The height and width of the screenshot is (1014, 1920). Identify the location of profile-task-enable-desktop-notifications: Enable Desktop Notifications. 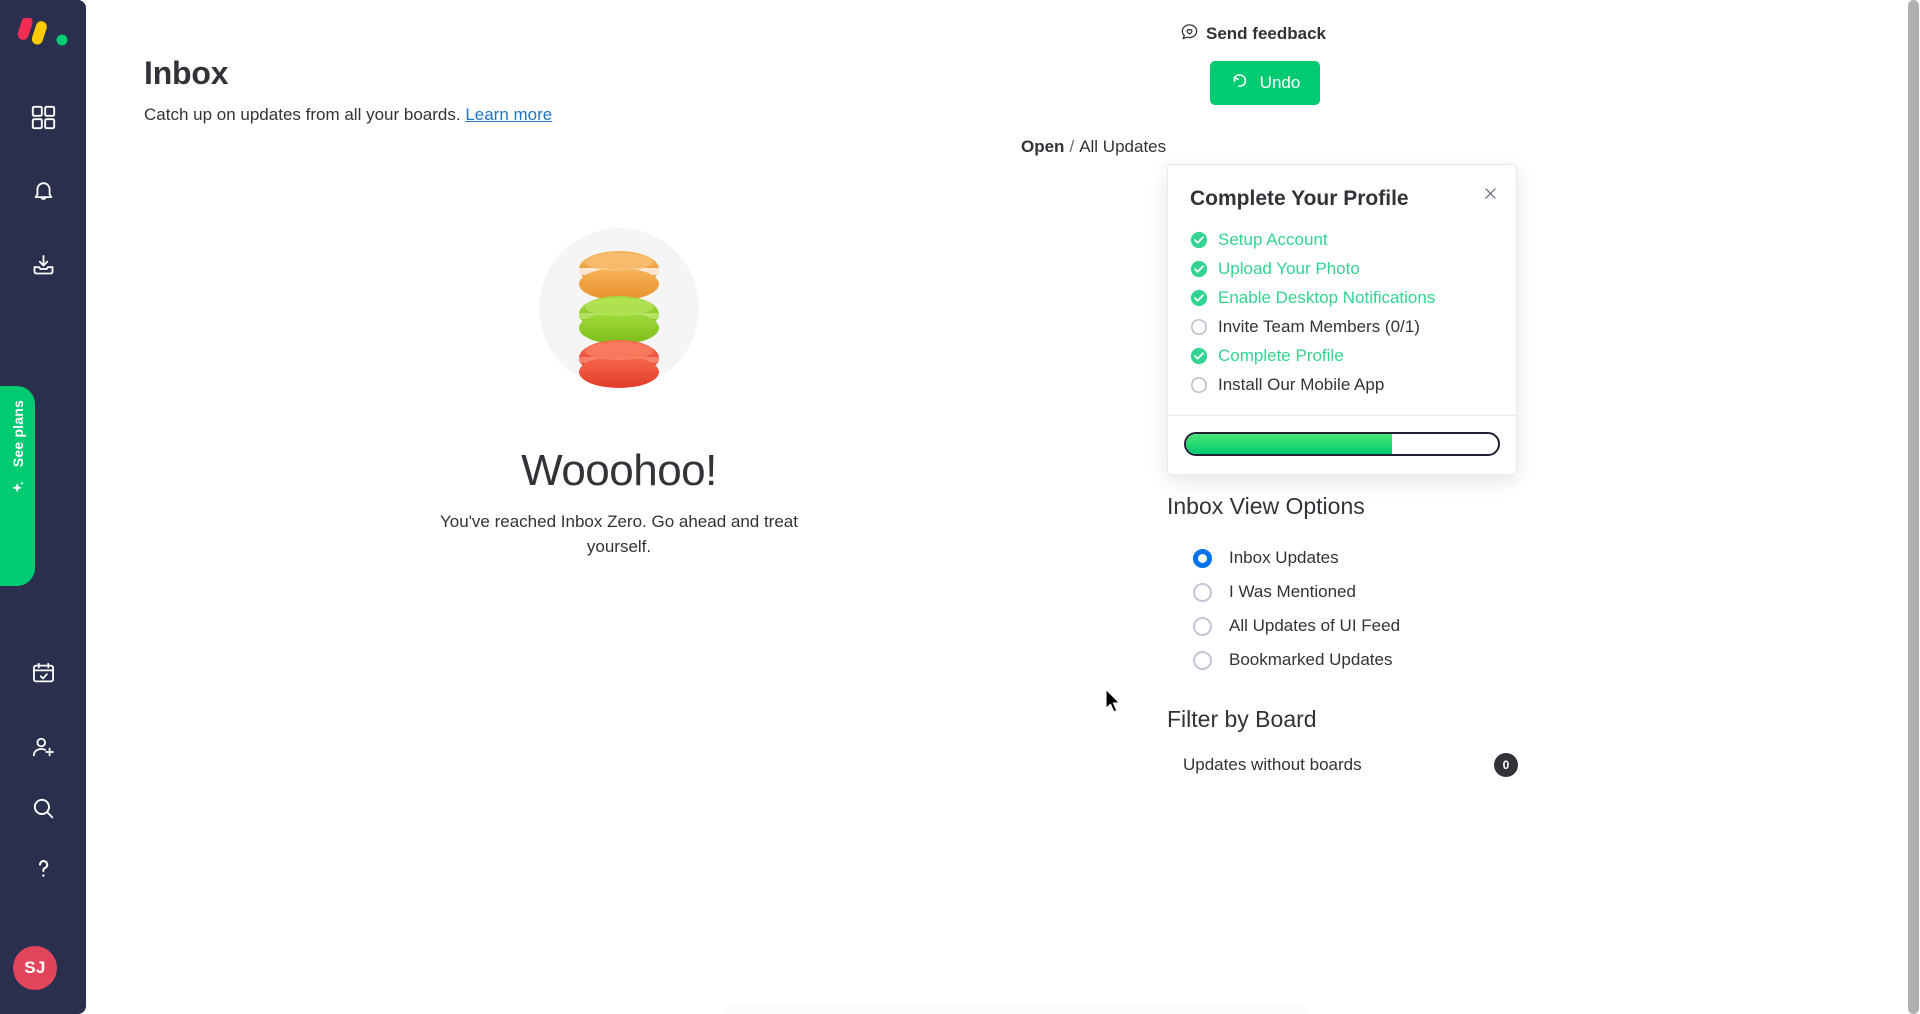
(1342, 297).